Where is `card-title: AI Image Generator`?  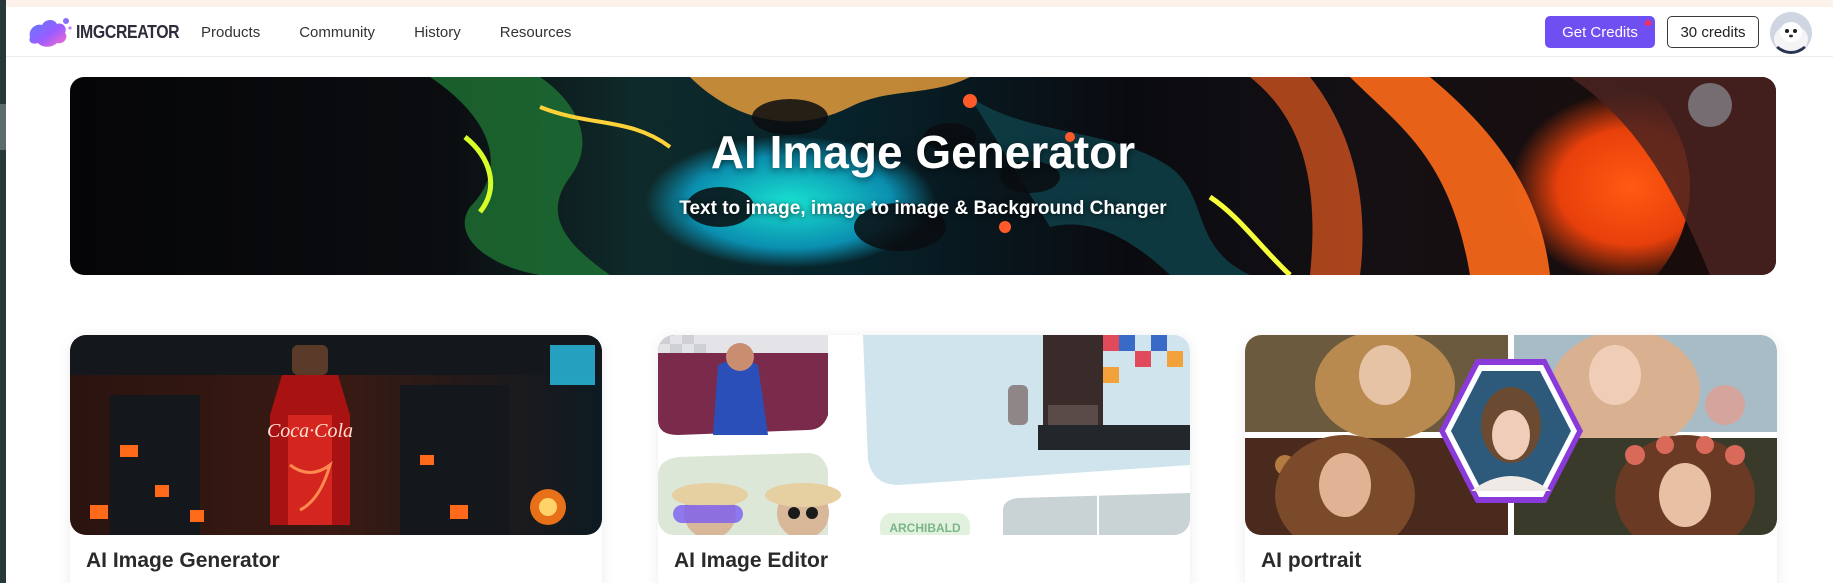 card-title: AI Image Generator is located at coordinates (183, 560).